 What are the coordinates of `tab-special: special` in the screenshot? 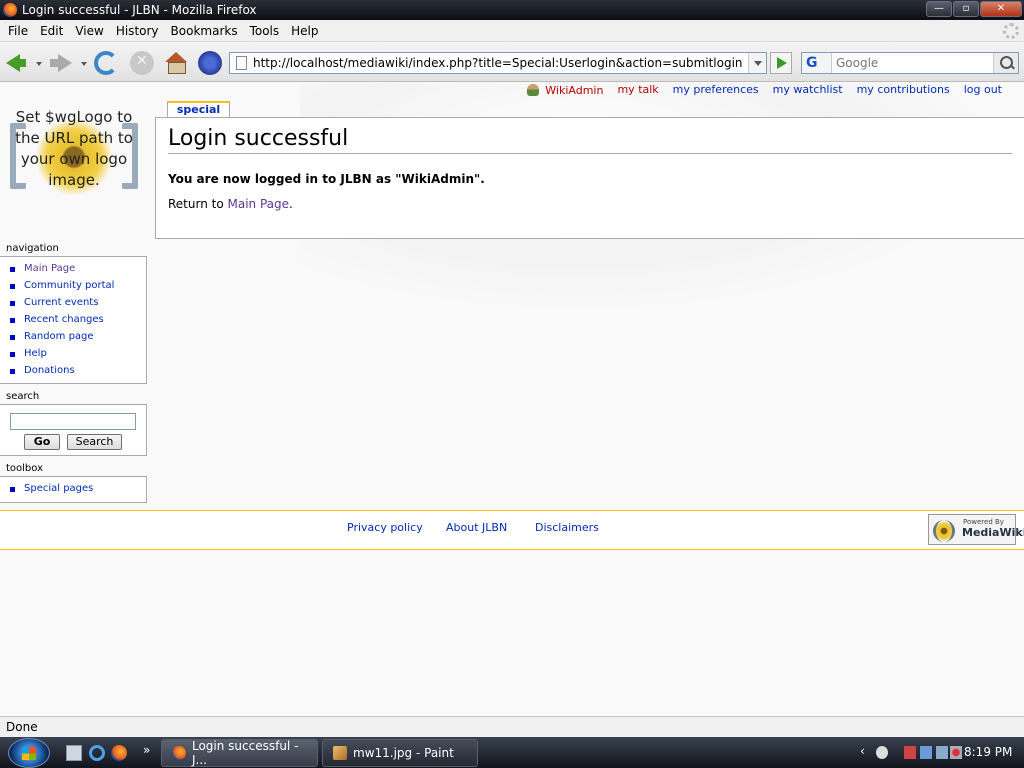 It's located at (198, 109).